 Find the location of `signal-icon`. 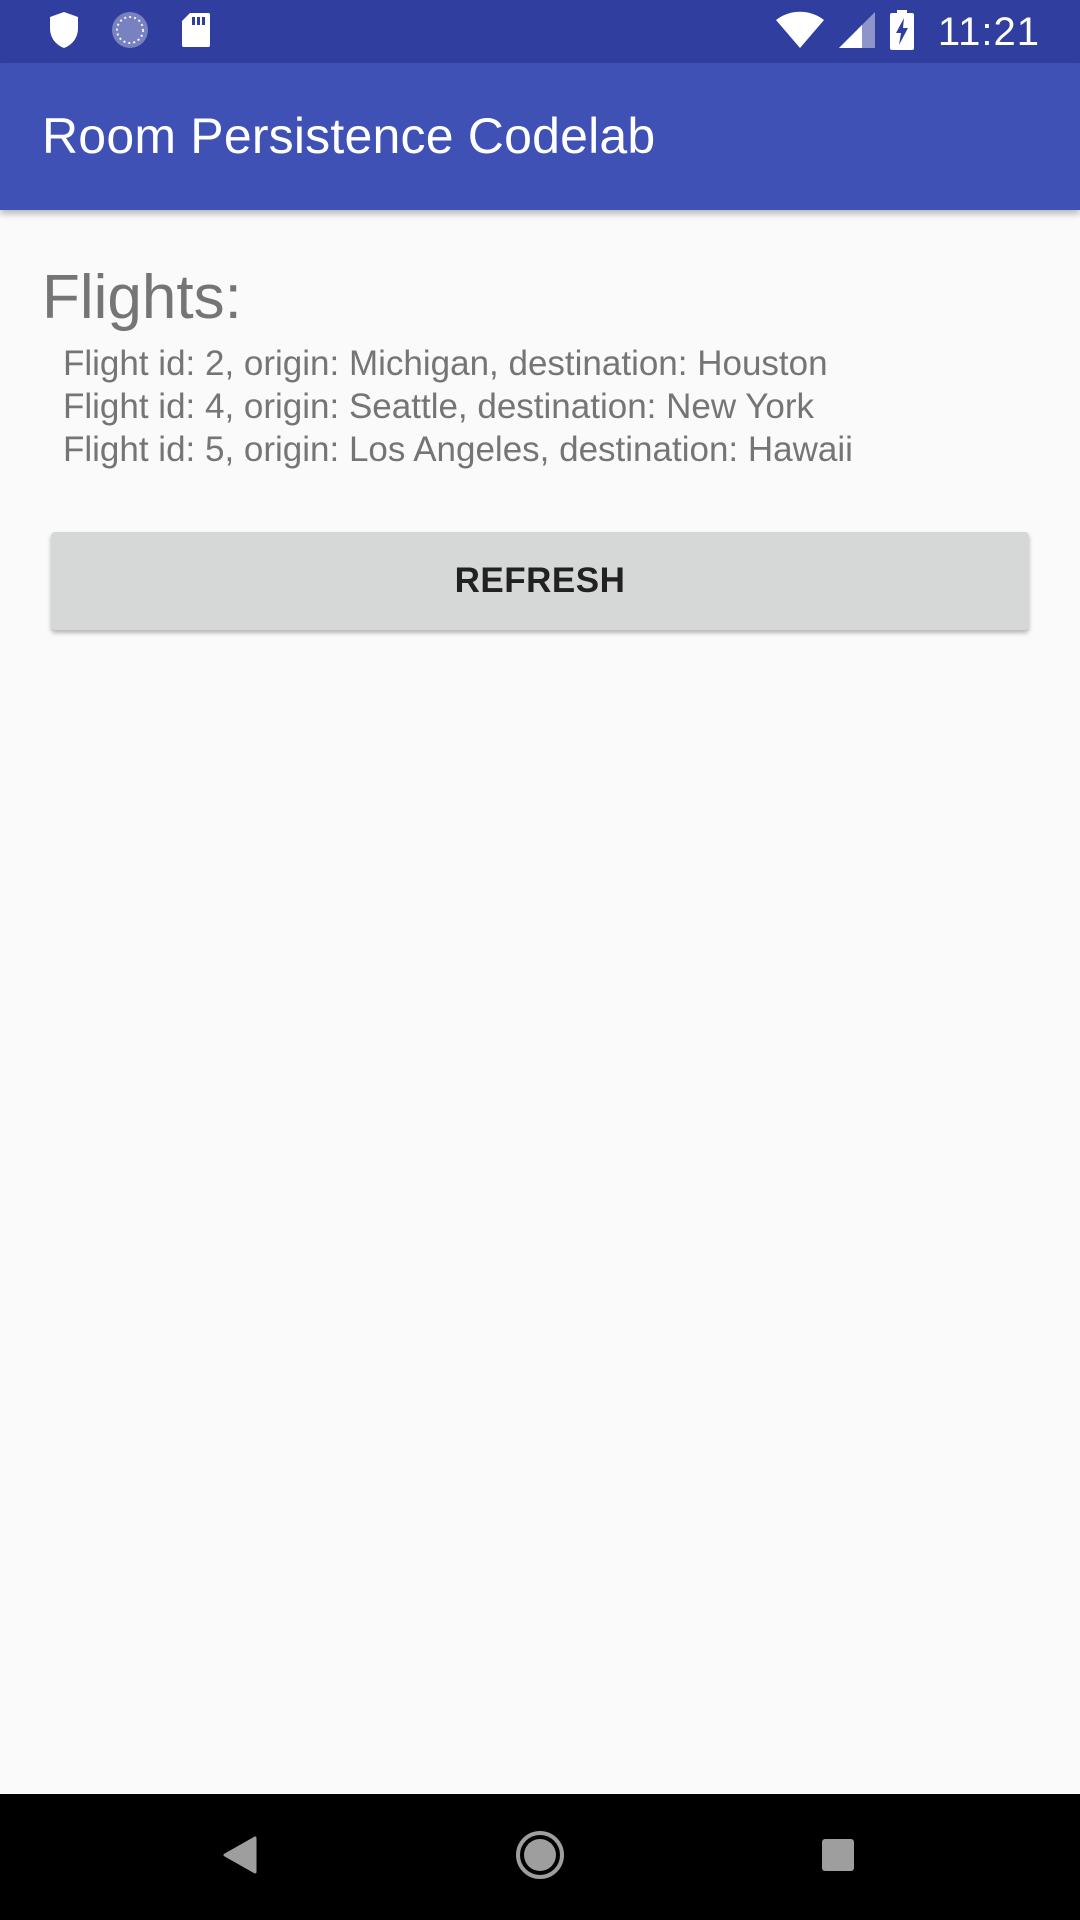

signal-icon is located at coordinates (857, 32).